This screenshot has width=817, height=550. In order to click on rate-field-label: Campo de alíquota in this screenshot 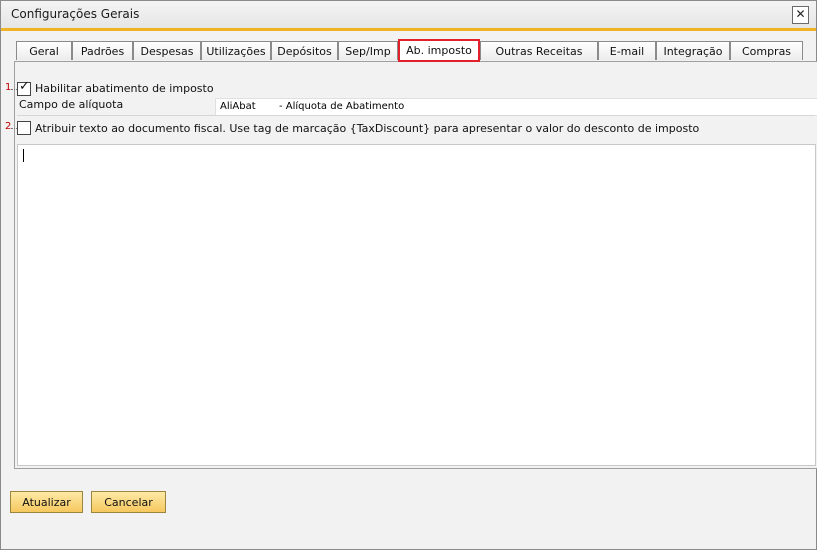, I will do `click(71, 104)`.